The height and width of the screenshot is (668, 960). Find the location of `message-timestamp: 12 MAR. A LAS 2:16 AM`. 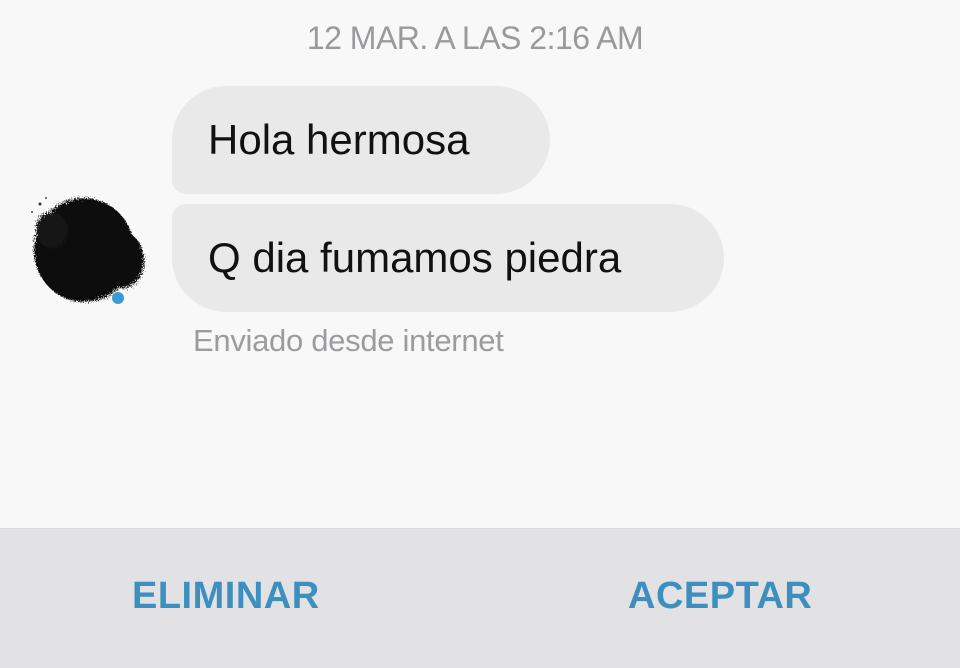

message-timestamp: 12 MAR. A LAS 2:16 AM is located at coordinates (475, 38).